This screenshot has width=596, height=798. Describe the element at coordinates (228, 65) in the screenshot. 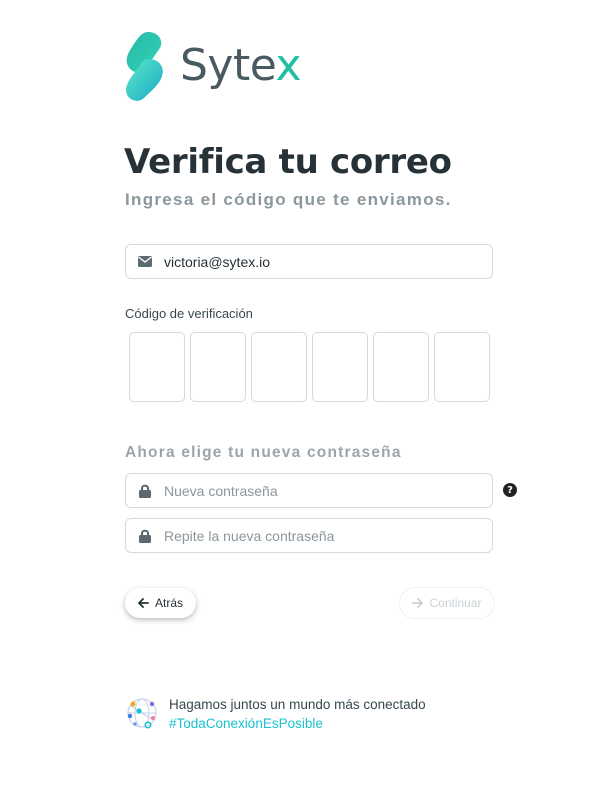

I see `brand-name-main: Syte` at that location.